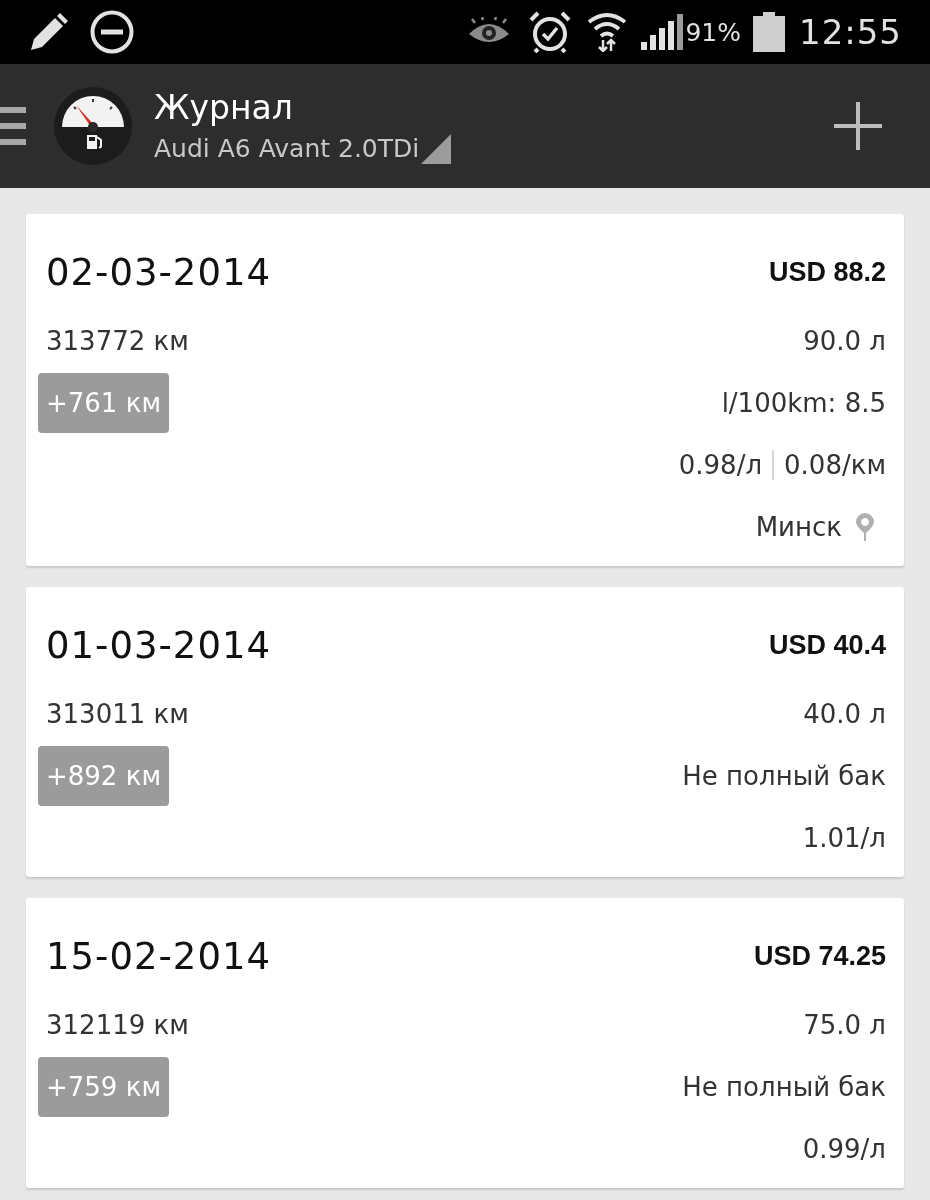 The width and height of the screenshot is (930, 1200). What do you see at coordinates (159, 272) in the screenshot?
I see `entry-date: 02-03-2014` at bounding box center [159, 272].